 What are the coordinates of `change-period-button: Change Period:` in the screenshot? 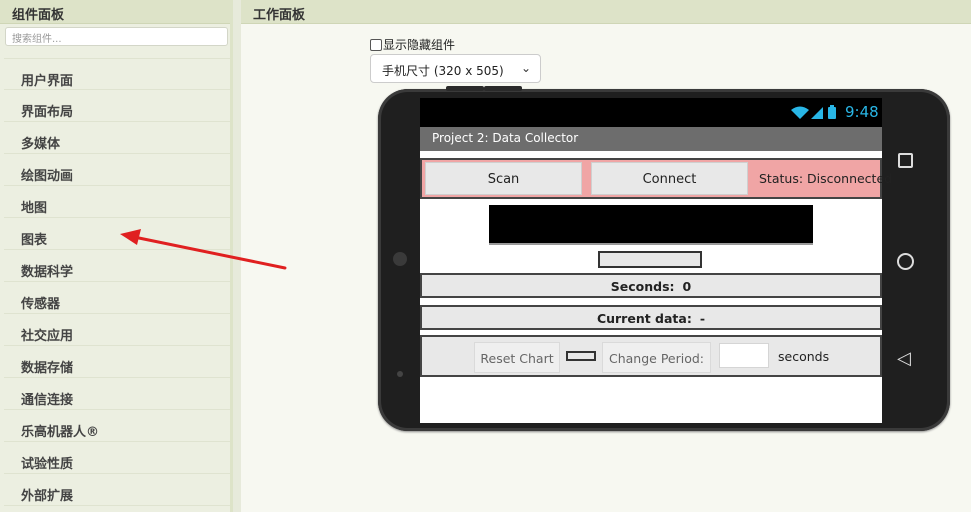 It's located at (656, 357).